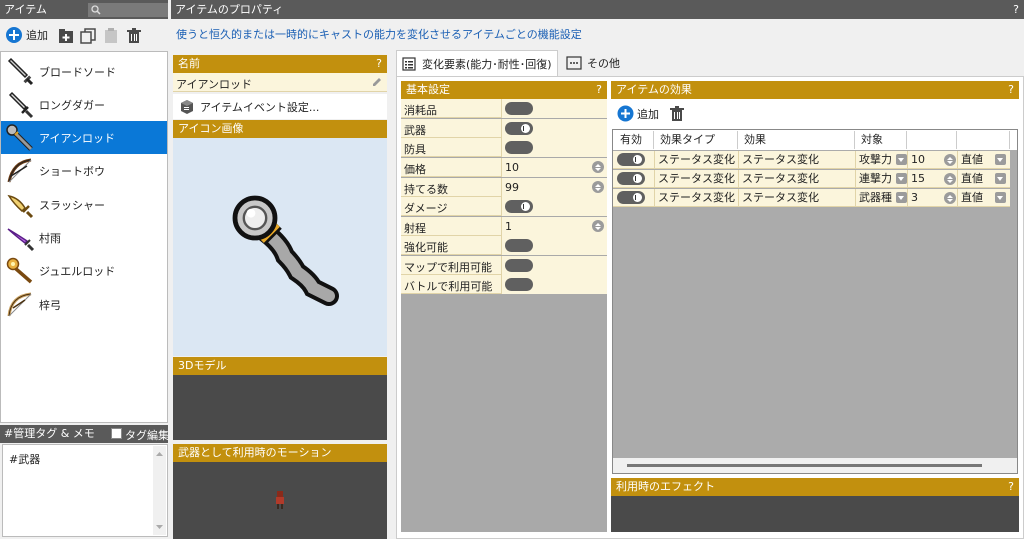 The height and width of the screenshot is (539, 1024). Describe the element at coordinates (285, 250) in the screenshot. I see `iron-rod-large-icon` at that location.